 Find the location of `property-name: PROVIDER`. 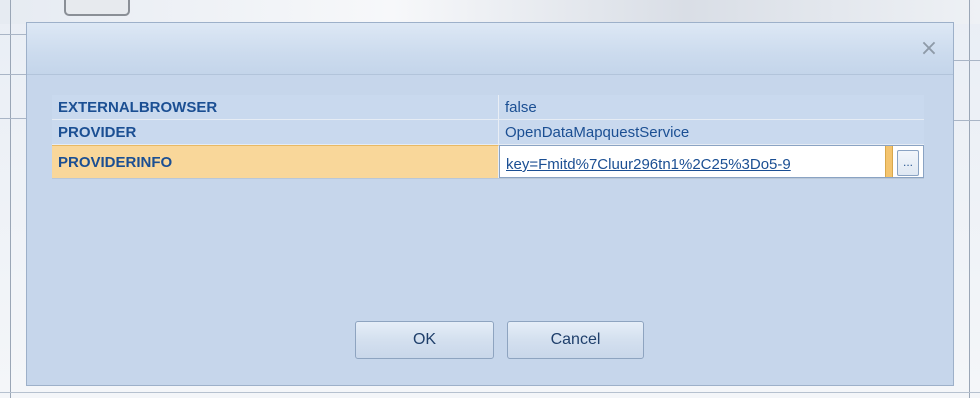

property-name: PROVIDER is located at coordinates (275, 132).